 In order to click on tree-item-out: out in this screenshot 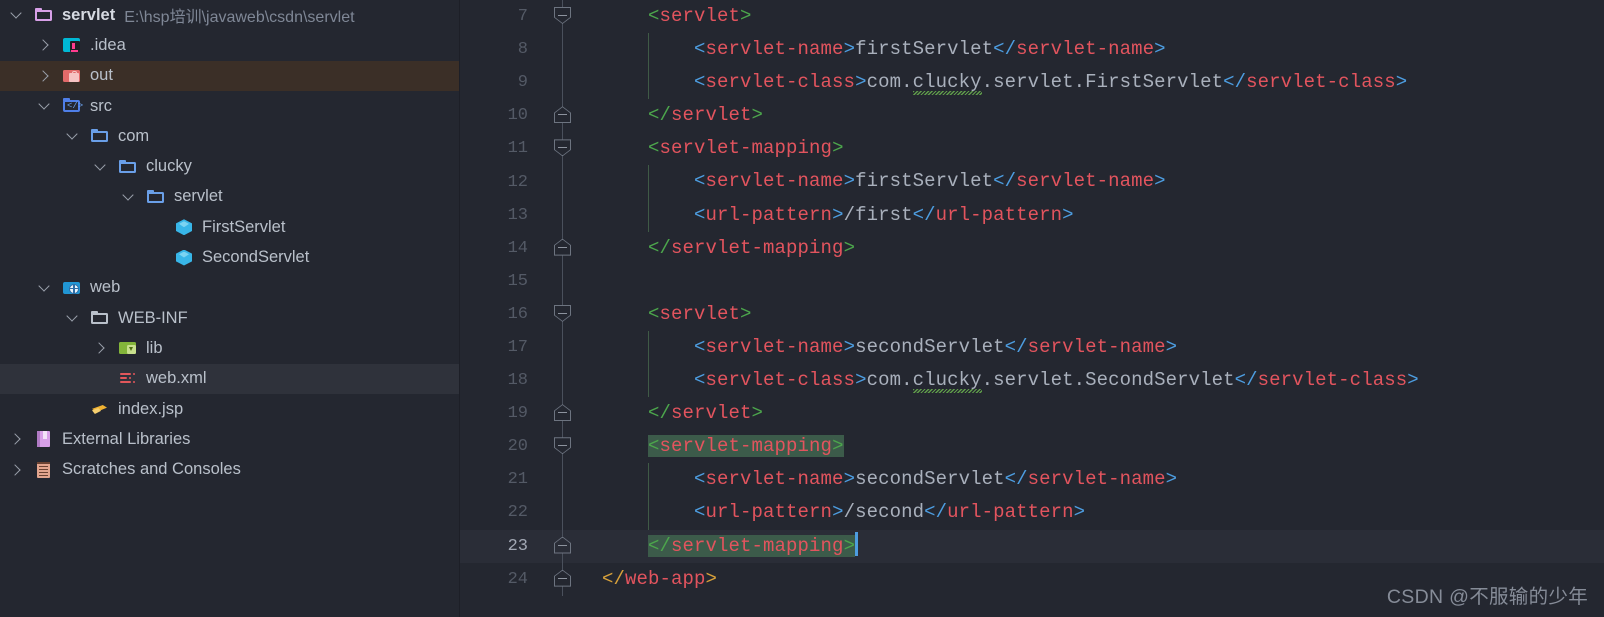, I will do `click(229, 75)`.